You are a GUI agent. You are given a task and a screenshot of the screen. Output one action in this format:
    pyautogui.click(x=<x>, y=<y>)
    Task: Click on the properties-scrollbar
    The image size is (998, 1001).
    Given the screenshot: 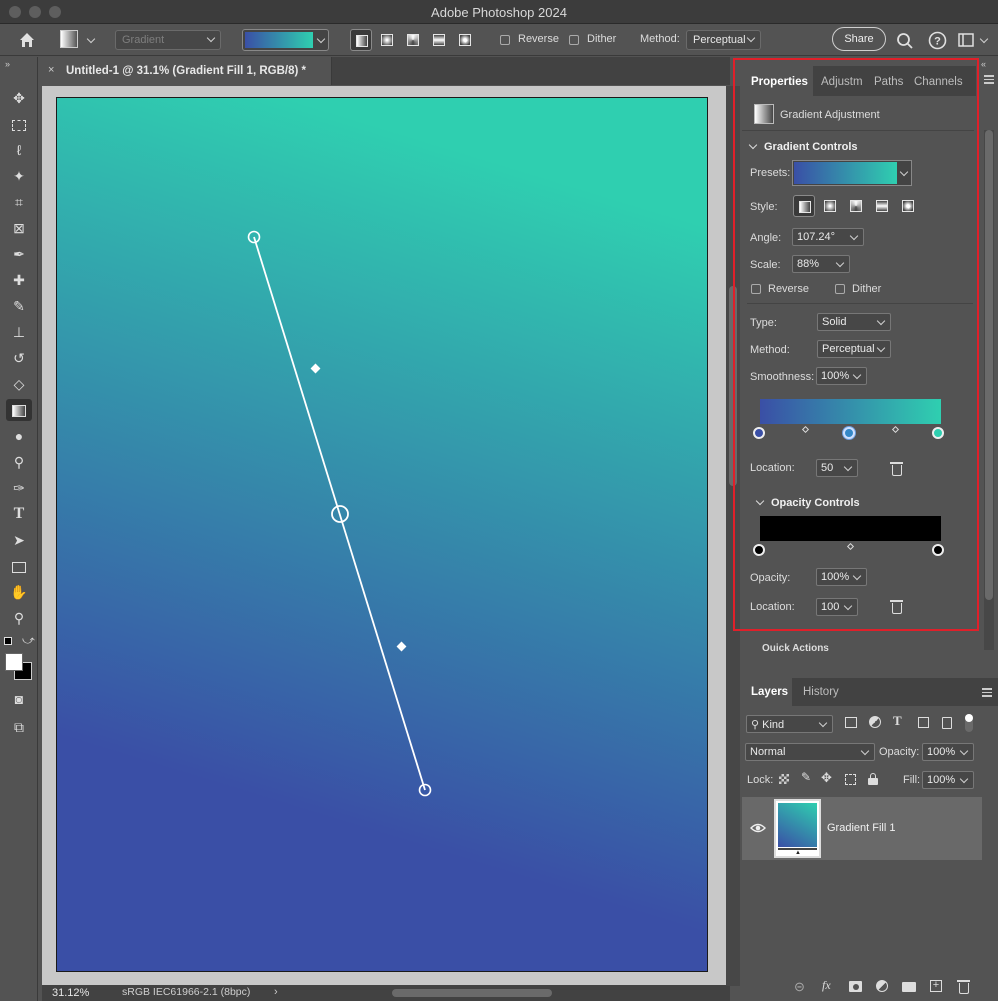 What is the action you would take?
    pyautogui.click(x=989, y=390)
    